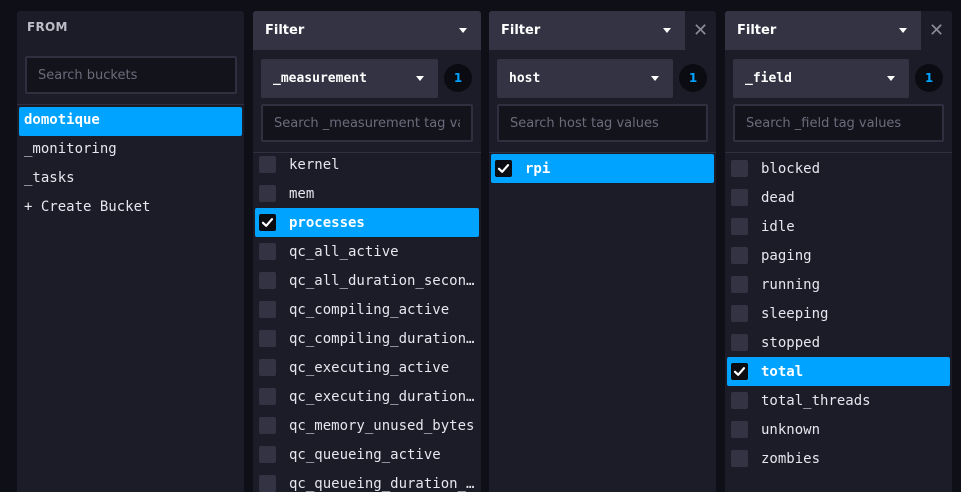  Describe the element at coordinates (768, 78) in the screenshot. I see `tag-key-label: _field` at that location.